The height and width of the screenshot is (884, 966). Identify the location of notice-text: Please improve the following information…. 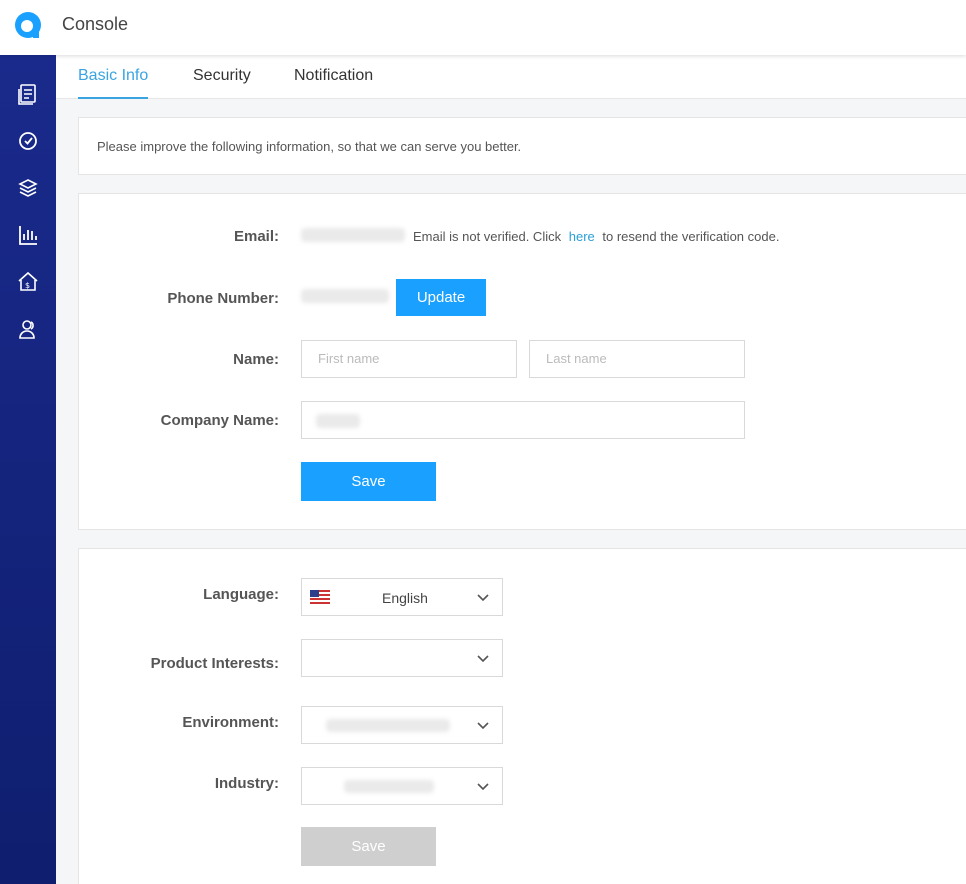
(309, 146).